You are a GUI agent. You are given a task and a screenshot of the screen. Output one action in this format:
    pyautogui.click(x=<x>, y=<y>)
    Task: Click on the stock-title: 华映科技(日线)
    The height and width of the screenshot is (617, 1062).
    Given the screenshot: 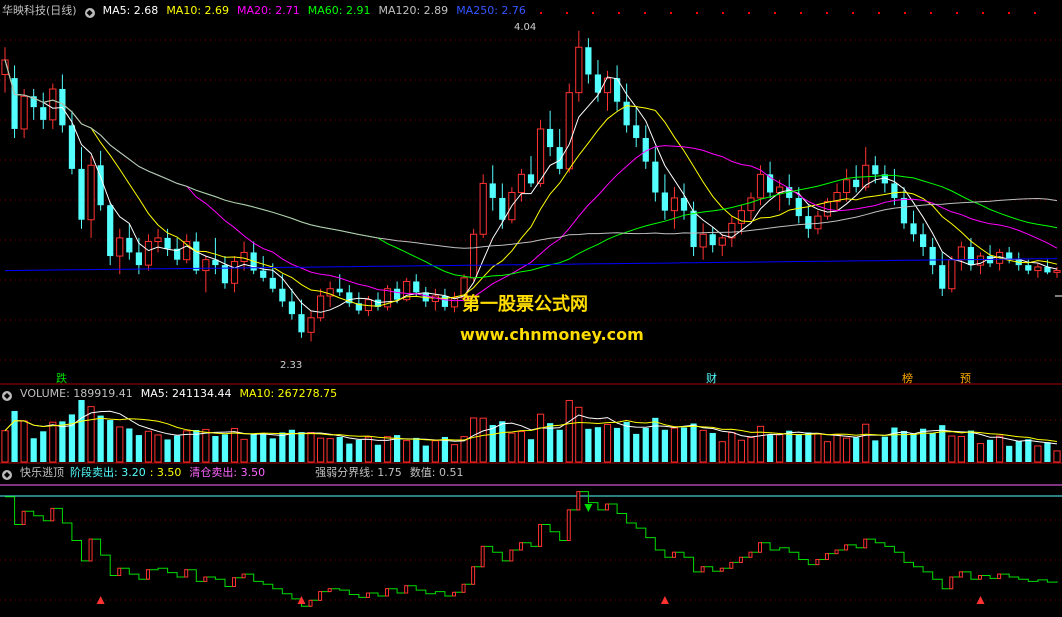 What is the action you would take?
    pyautogui.click(x=39, y=10)
    